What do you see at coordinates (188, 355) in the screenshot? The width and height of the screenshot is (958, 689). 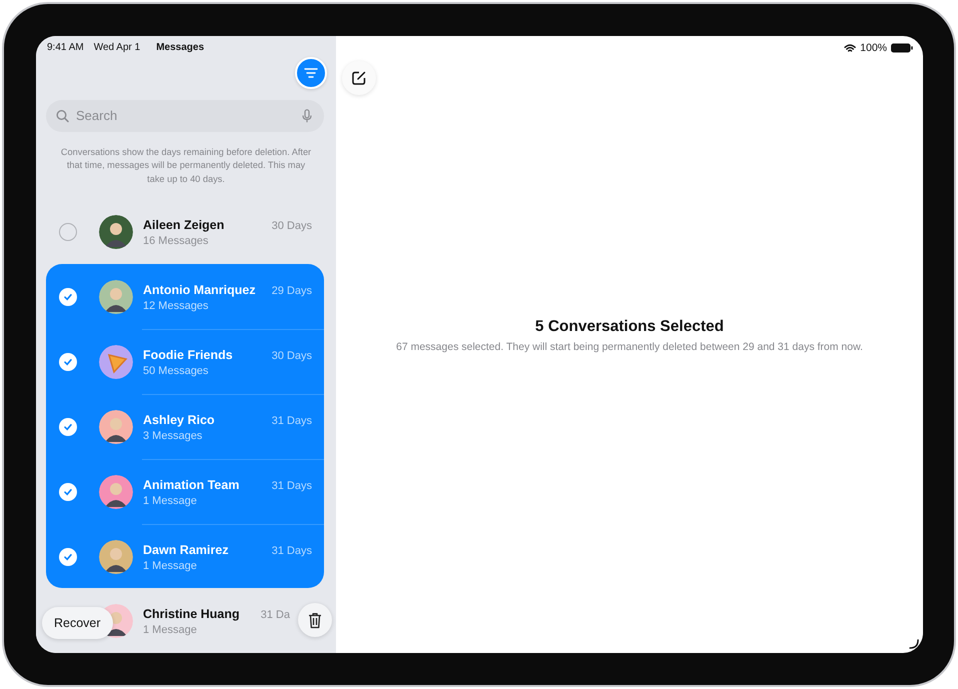 I see `contact-name: Foodie Friends` at bounding box center [188, 355].